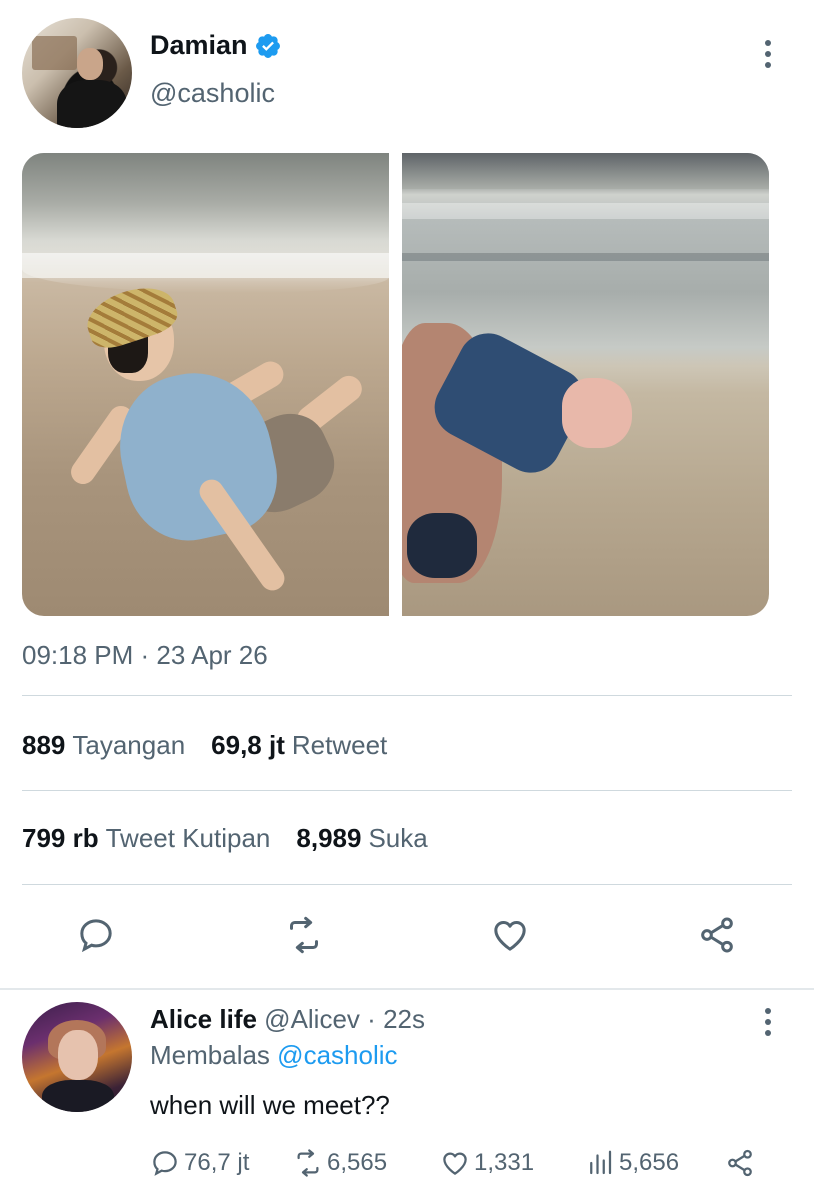 The height and width of the screenshot is (1200, 814). Describe the element at coordinates (768, 1022) in the screenshot. I see `reply-more-options-icon` at that location.